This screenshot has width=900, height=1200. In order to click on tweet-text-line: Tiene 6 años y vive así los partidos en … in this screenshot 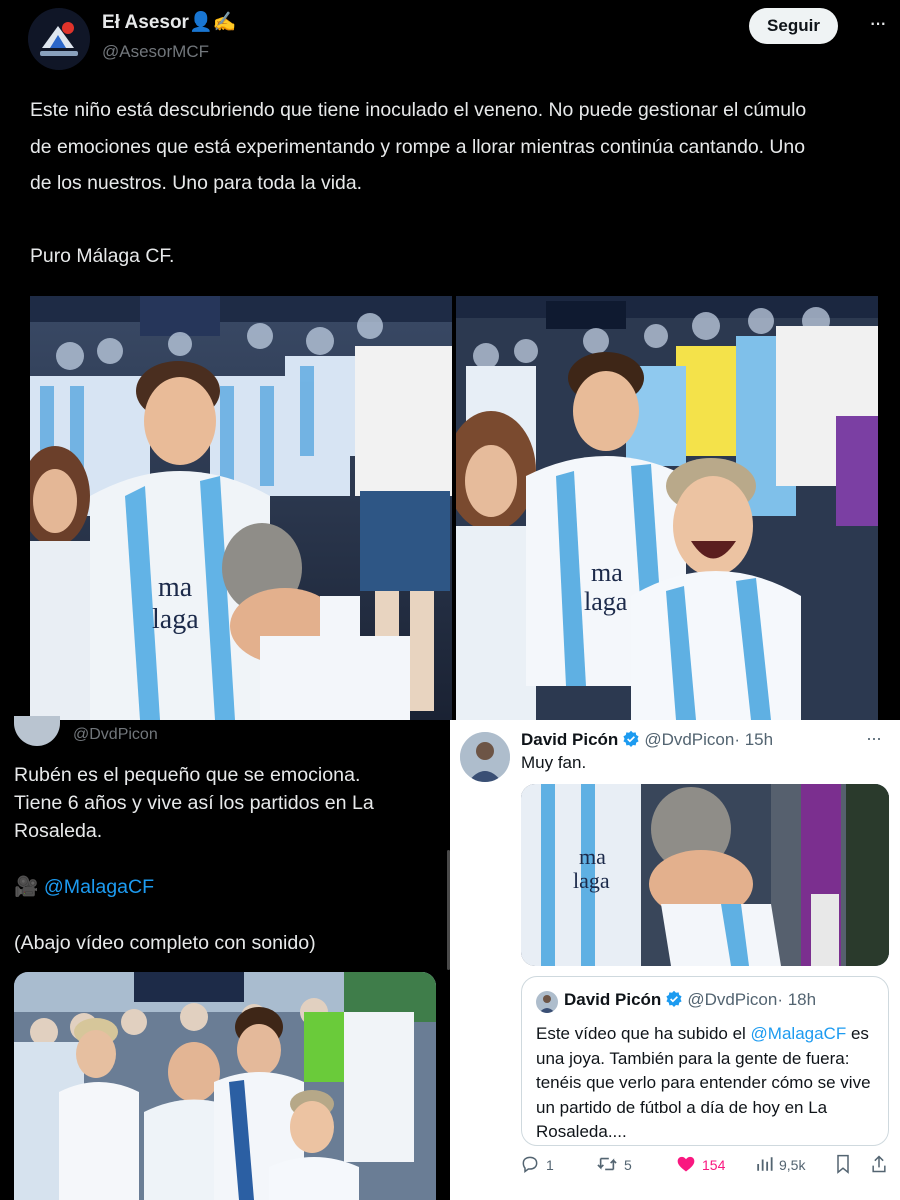, I will do `click(194, 803)`.